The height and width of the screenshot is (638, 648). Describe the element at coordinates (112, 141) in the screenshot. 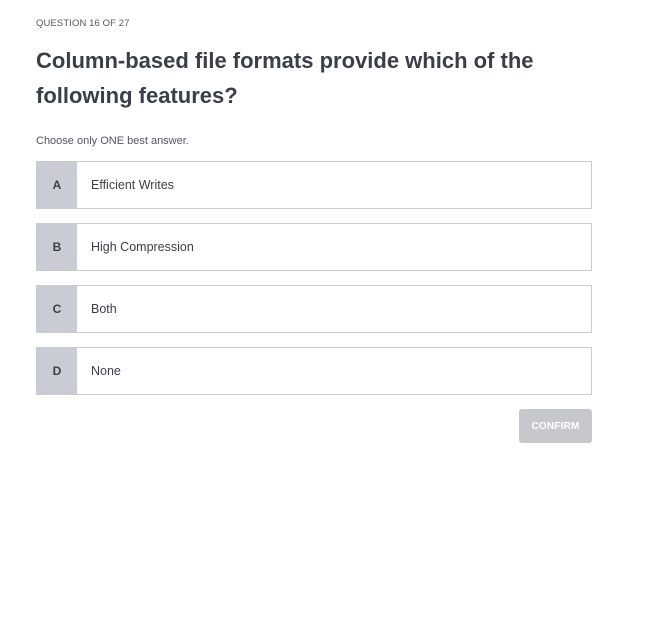

I see `answer-instruction: Choose only ONE best answer.` at that location.